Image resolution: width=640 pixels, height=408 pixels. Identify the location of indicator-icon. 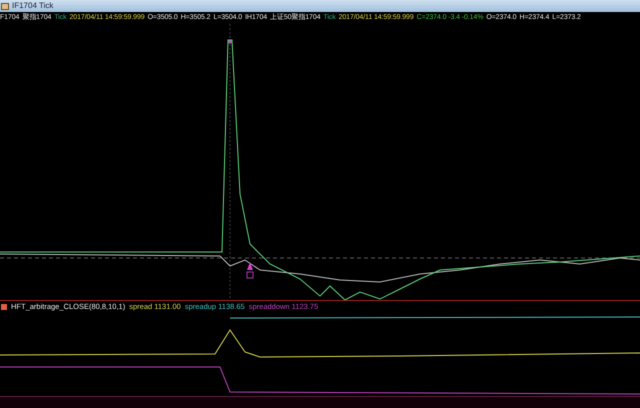
(4, 307).